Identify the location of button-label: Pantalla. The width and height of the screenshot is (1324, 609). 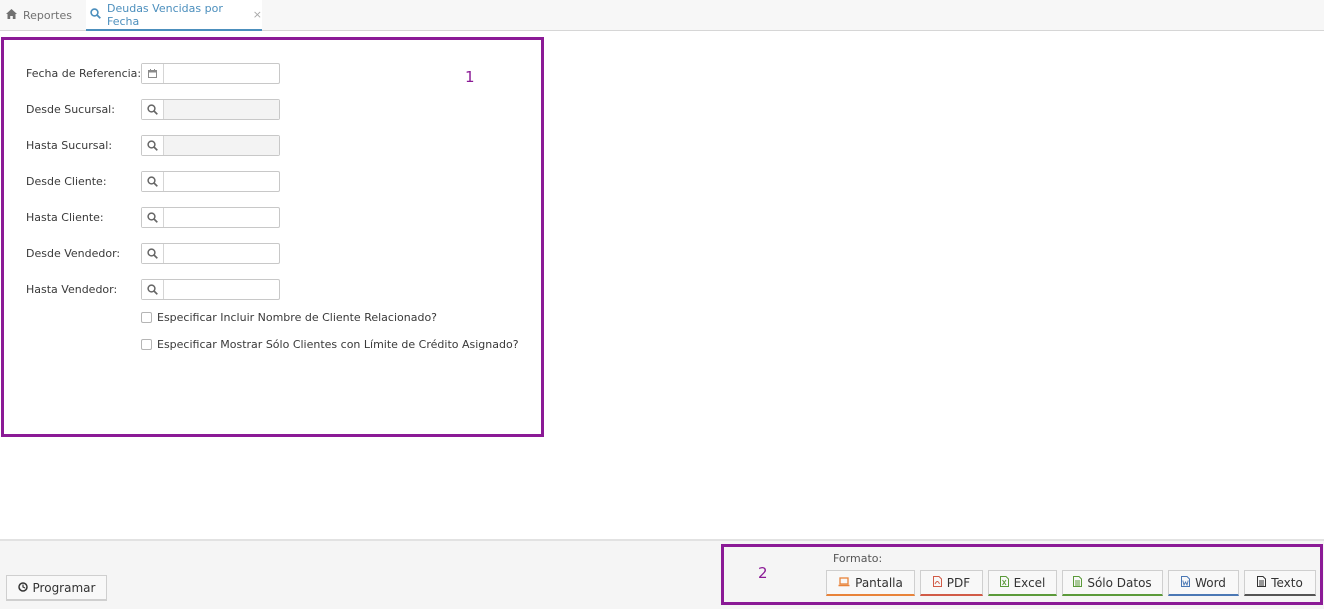
(879, 582).